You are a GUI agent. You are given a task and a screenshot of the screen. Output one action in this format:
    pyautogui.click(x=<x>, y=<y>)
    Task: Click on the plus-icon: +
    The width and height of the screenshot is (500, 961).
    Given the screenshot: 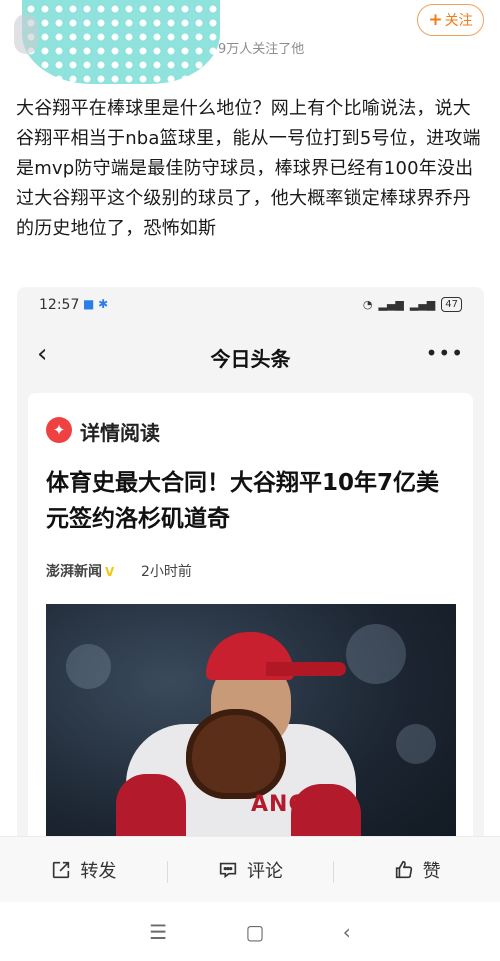 What is the action you would take?
    pyautogui.click(x=435, y=19)
    